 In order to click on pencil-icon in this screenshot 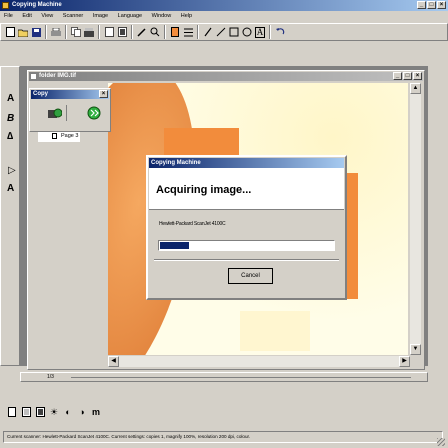, I will do `click(142, 32)`.